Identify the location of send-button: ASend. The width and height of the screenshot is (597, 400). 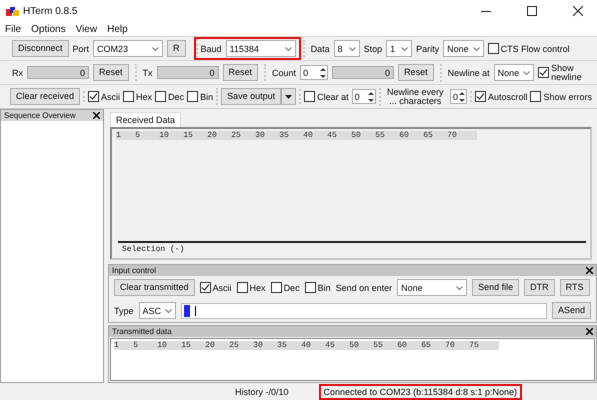
(571, 310).